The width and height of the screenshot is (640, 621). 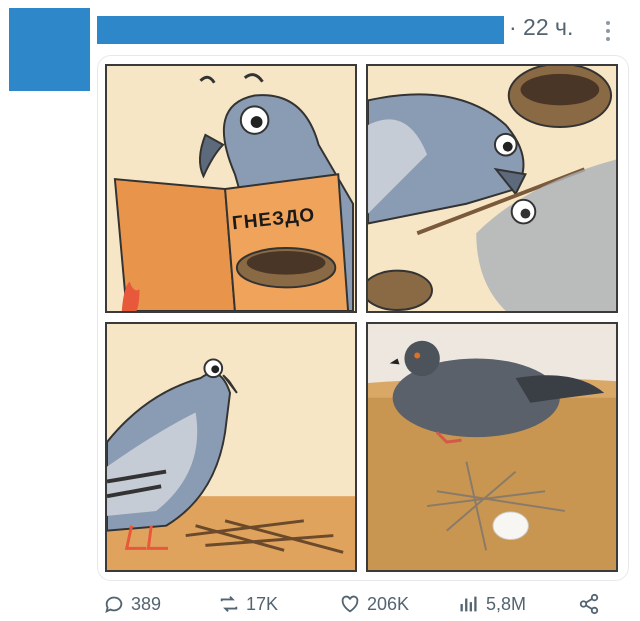 I want to click on views-icon, so click(x=468, y=604).